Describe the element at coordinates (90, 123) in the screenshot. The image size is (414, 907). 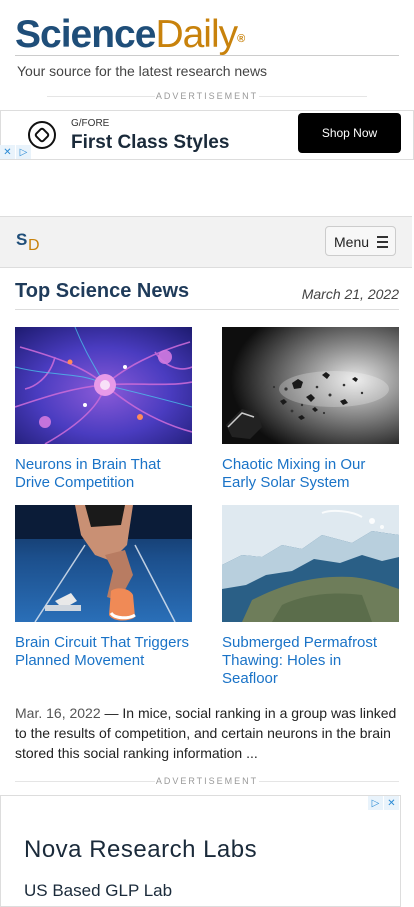
I see `ad-brand: G/FORE` at that location.